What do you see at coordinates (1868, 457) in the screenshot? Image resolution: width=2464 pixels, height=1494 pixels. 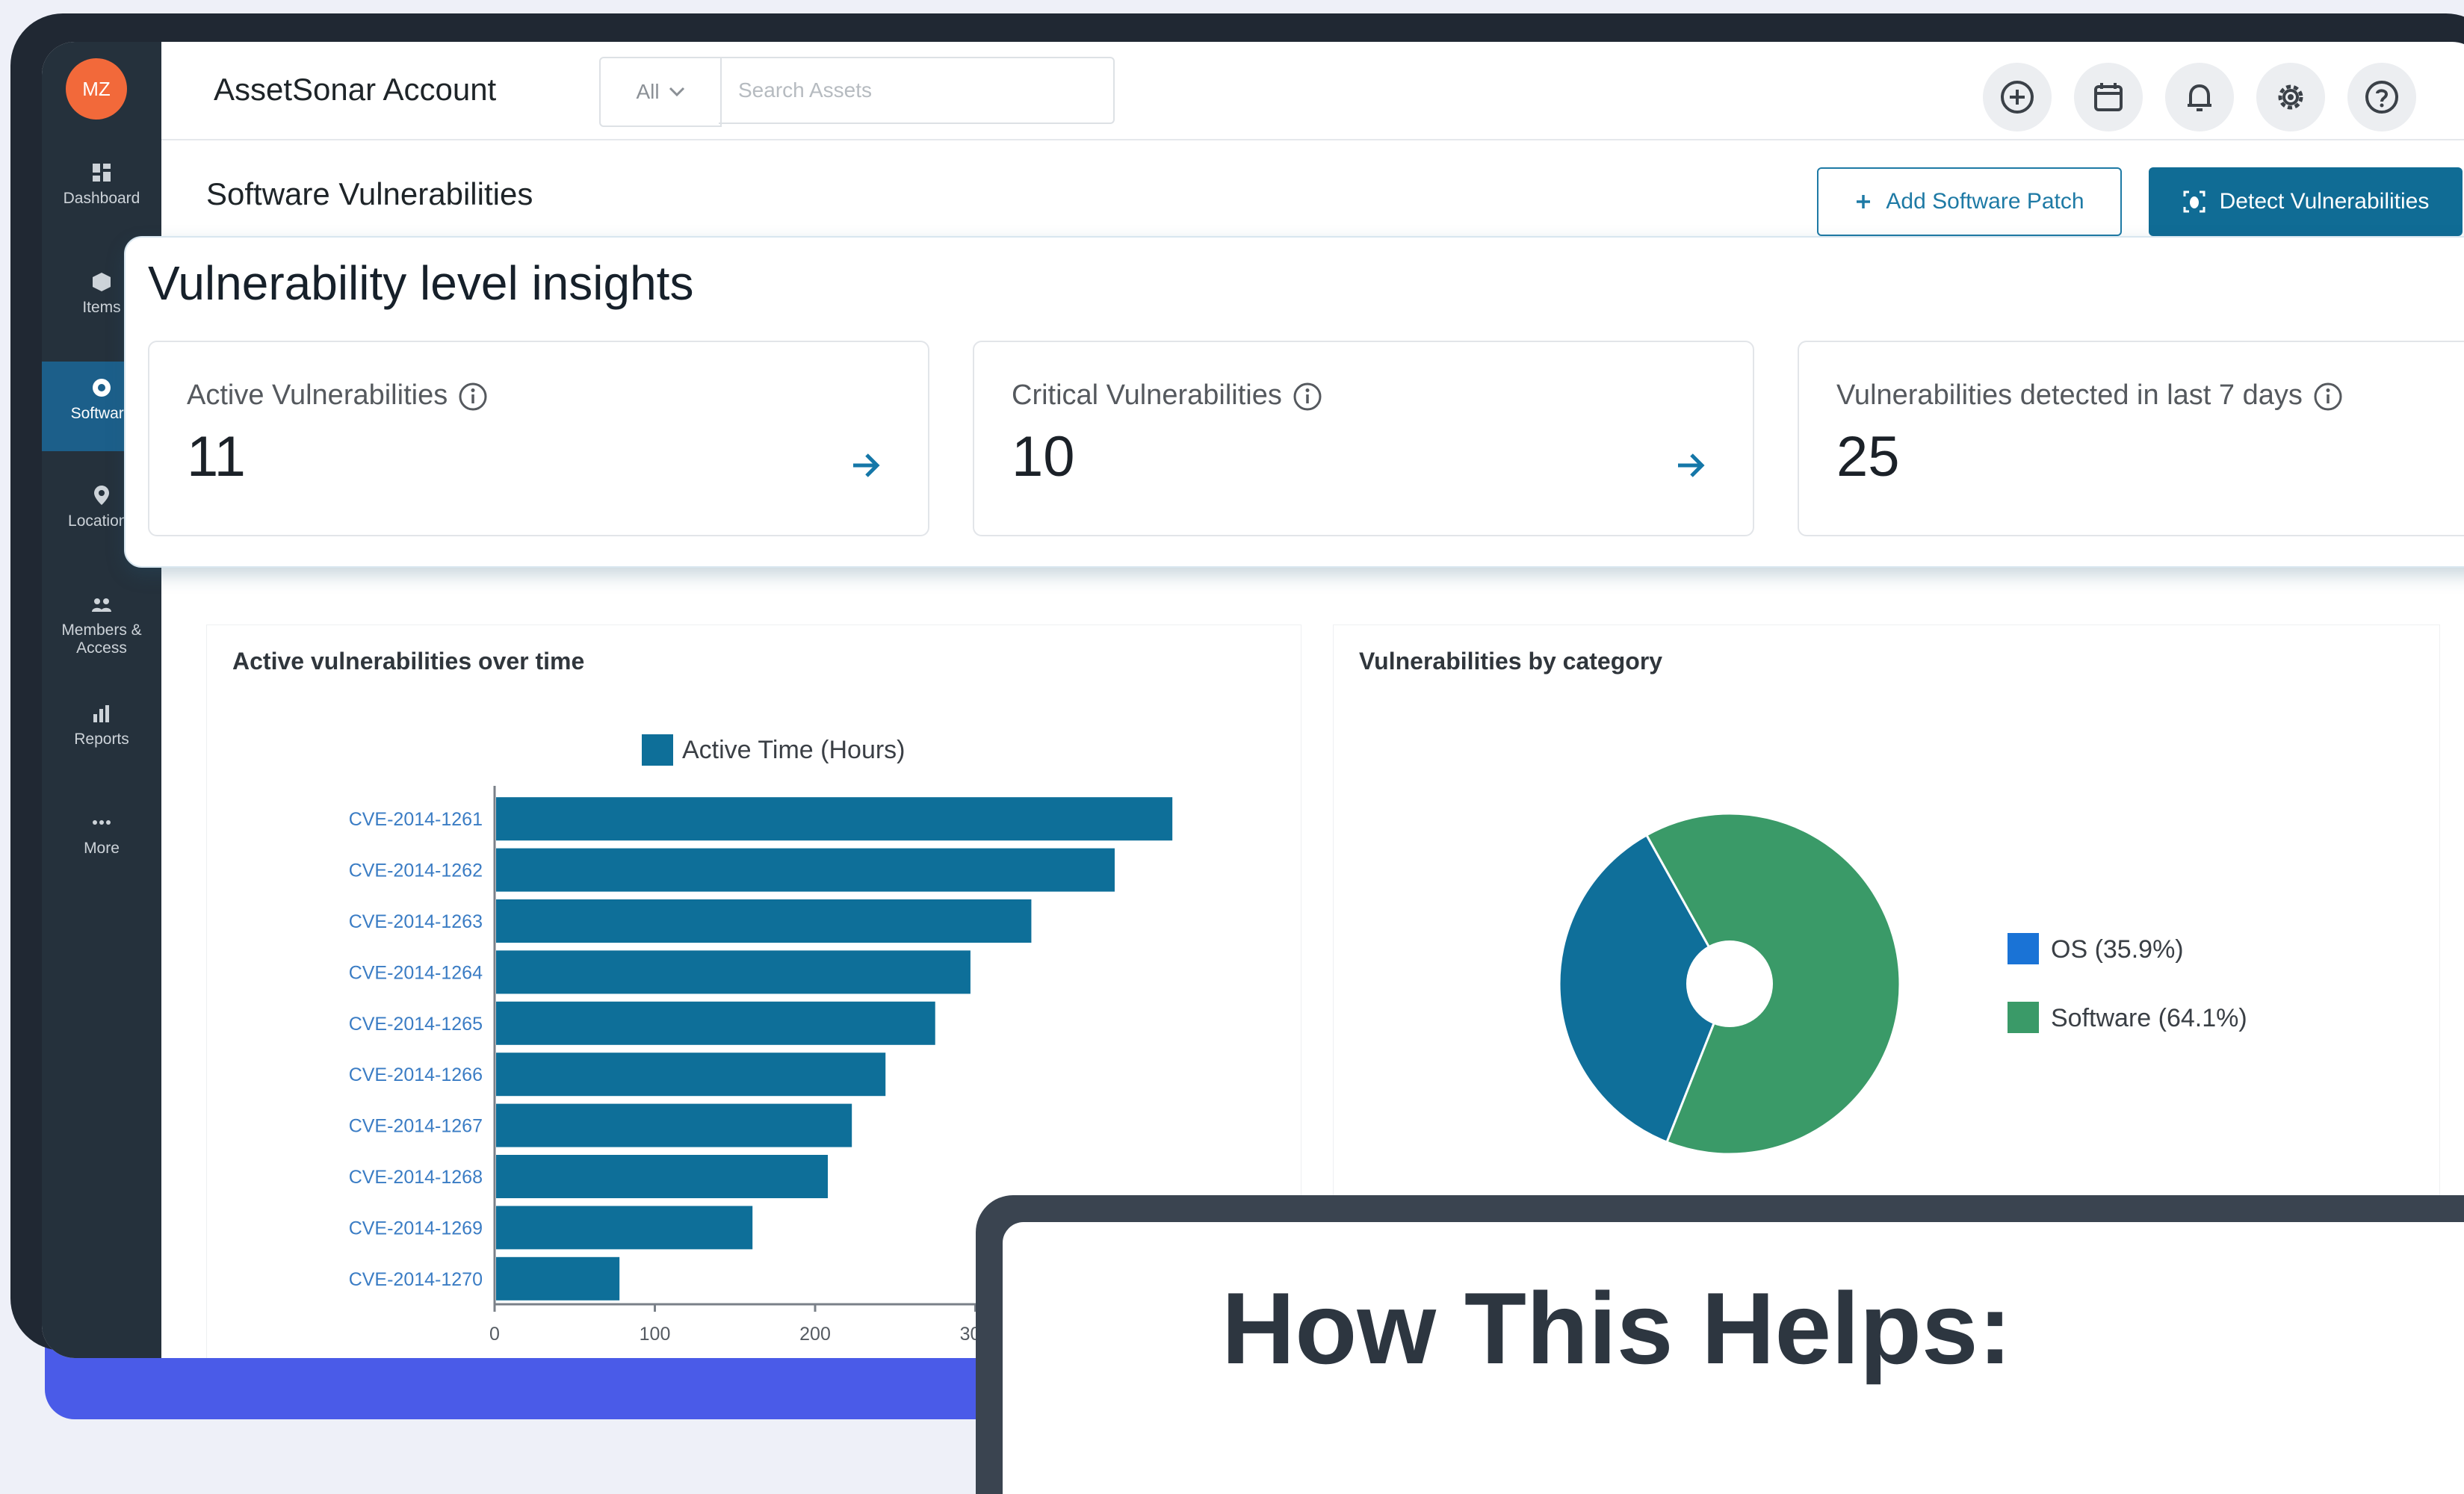 I see `card-value: 25` at bounding box center [1868, 457].